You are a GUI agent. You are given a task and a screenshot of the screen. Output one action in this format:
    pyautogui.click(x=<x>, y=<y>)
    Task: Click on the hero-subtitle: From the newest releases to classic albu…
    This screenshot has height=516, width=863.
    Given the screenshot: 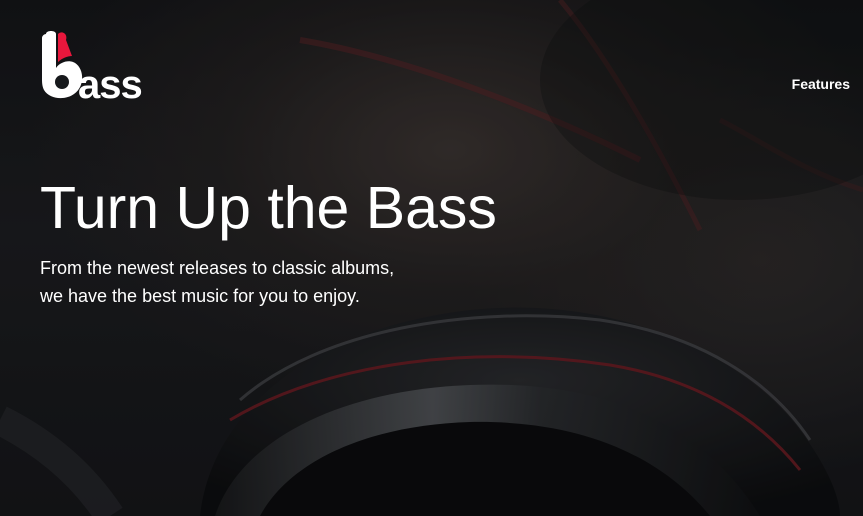 What is the action you would take?
    pyautogui.click(x=217, y=282)
    